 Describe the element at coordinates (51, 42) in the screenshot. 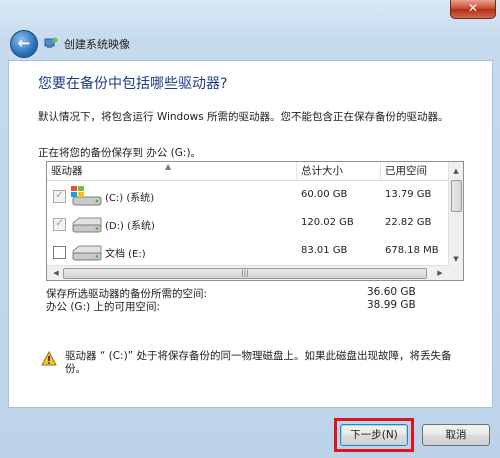

I see `backup-app-icon` at that location.